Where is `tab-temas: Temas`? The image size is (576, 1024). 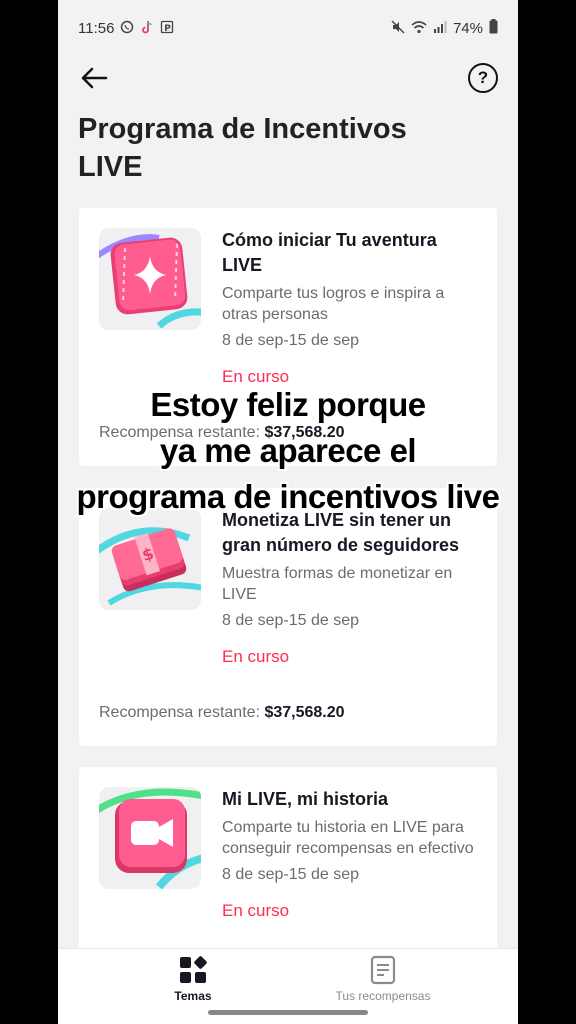
tab-temas: Temas is located at coordinates (193, 979).